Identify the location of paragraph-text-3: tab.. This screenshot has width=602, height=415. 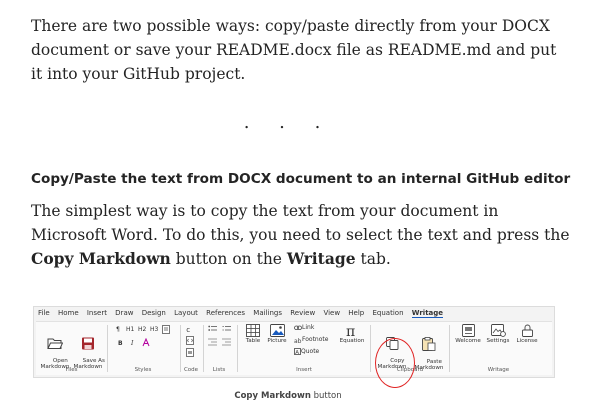
(373, 259).